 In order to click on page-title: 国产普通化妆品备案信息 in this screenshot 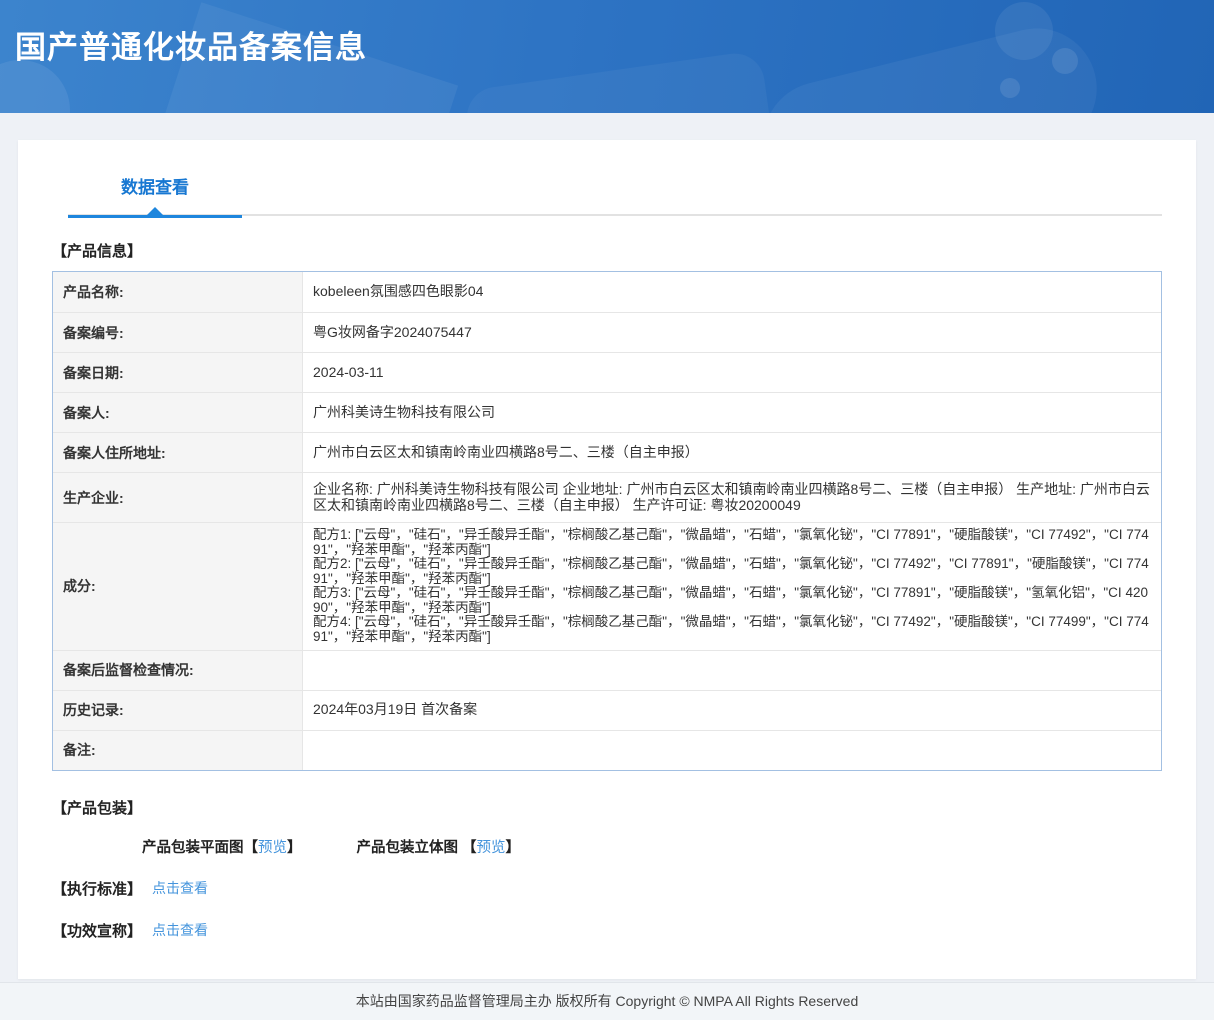, I will do `click(191, 47)`.